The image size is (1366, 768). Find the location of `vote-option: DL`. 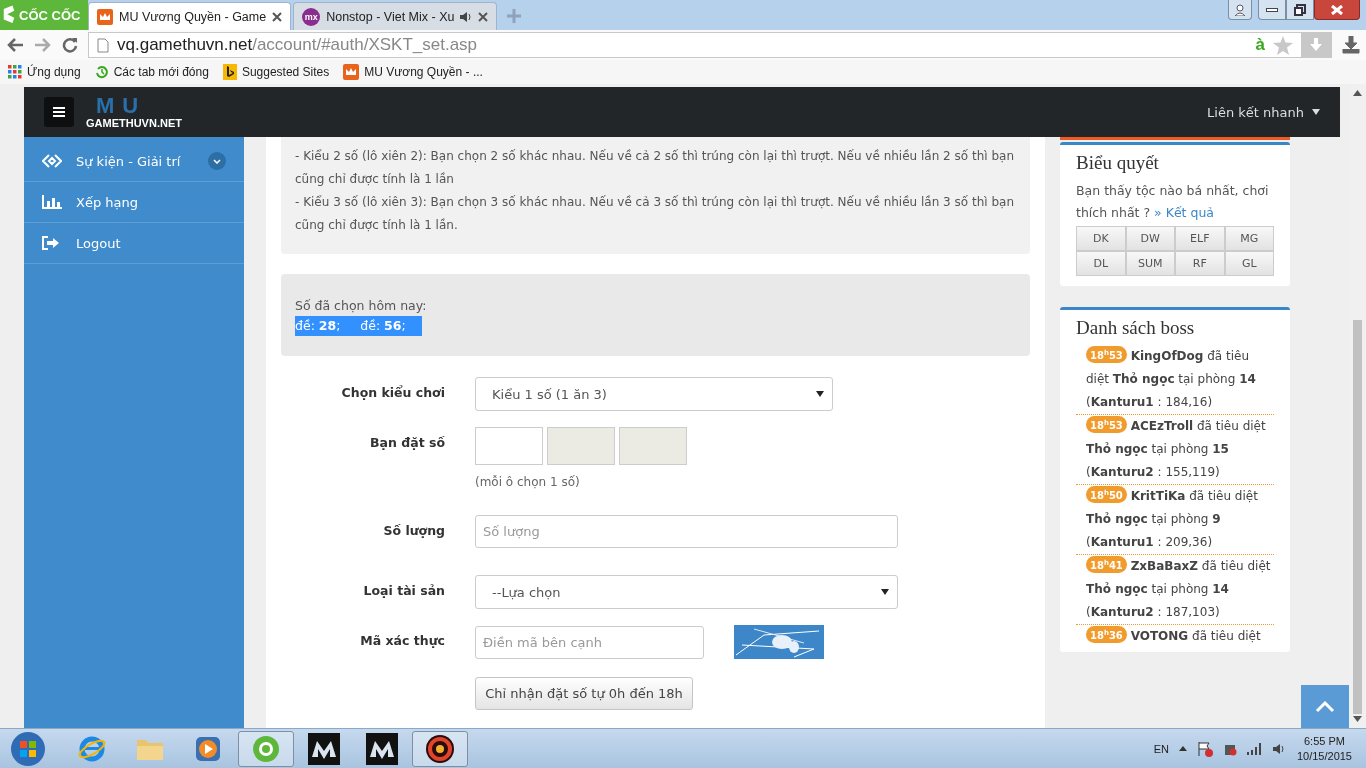

vote-option: DL is located at coordinates (1101, 263).